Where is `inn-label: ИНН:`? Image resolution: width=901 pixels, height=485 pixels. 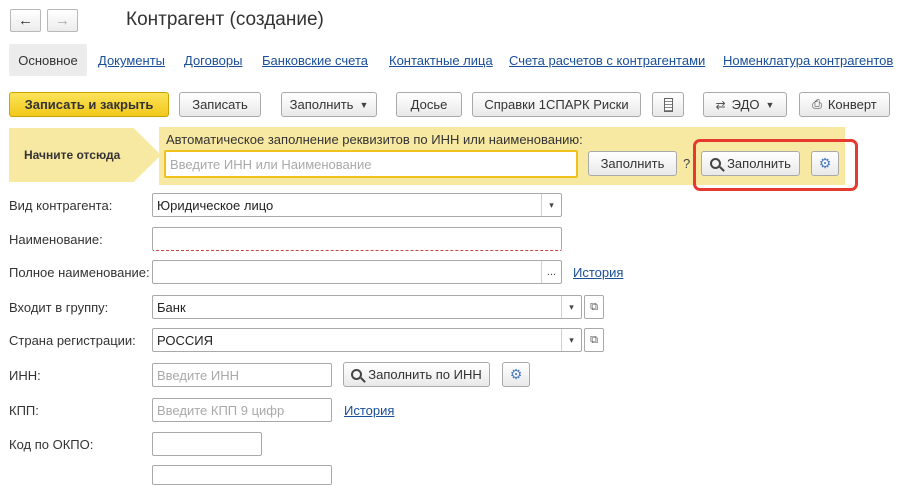 inn-label: ИНН: is located at coordinates (25, 375).